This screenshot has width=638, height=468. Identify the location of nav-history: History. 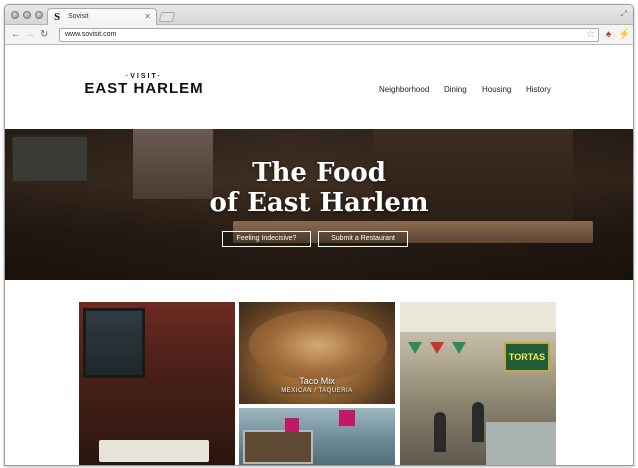
(538, 89).